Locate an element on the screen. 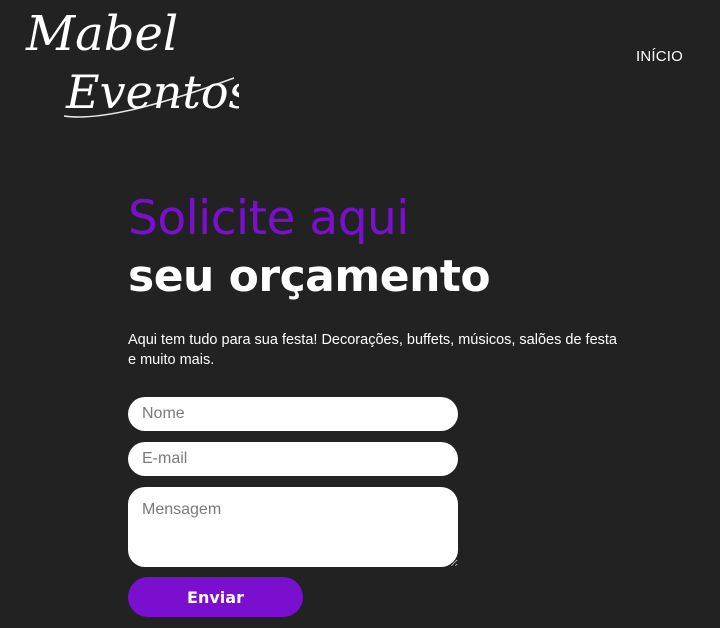  brand-logo: Mabel Eventos is located at coordinates (131, 68).